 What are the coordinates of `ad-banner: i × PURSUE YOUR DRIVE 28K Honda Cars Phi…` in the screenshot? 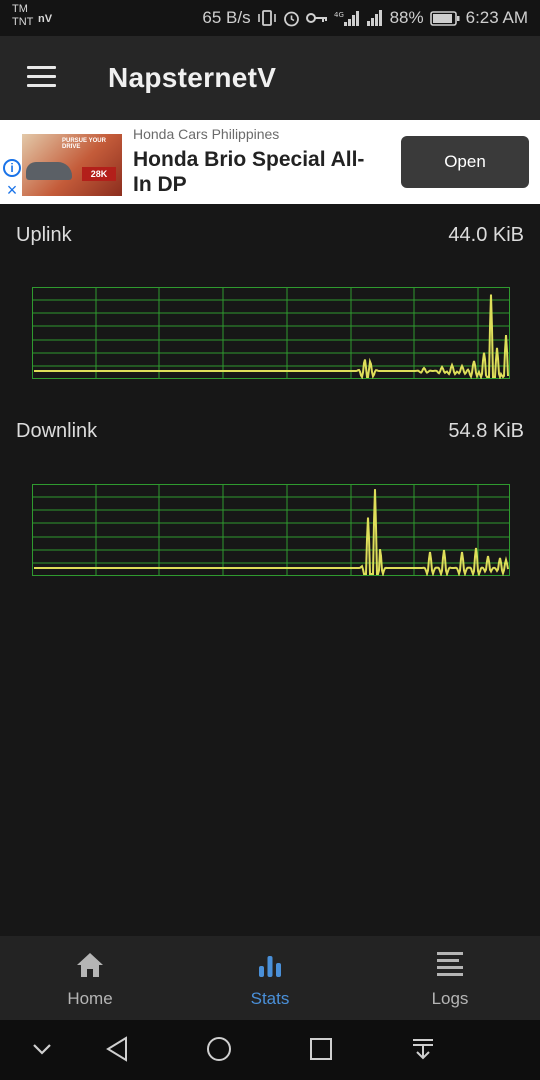 It's located at (270, 162).